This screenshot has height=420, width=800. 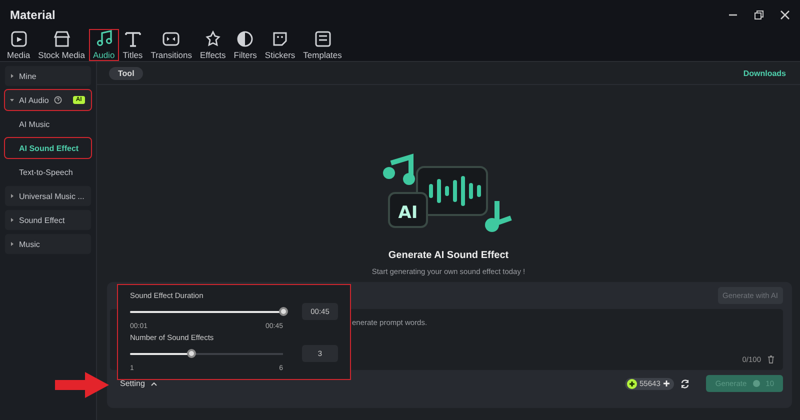 I want to click on ai-label: AI, so click(x=408, y=213).